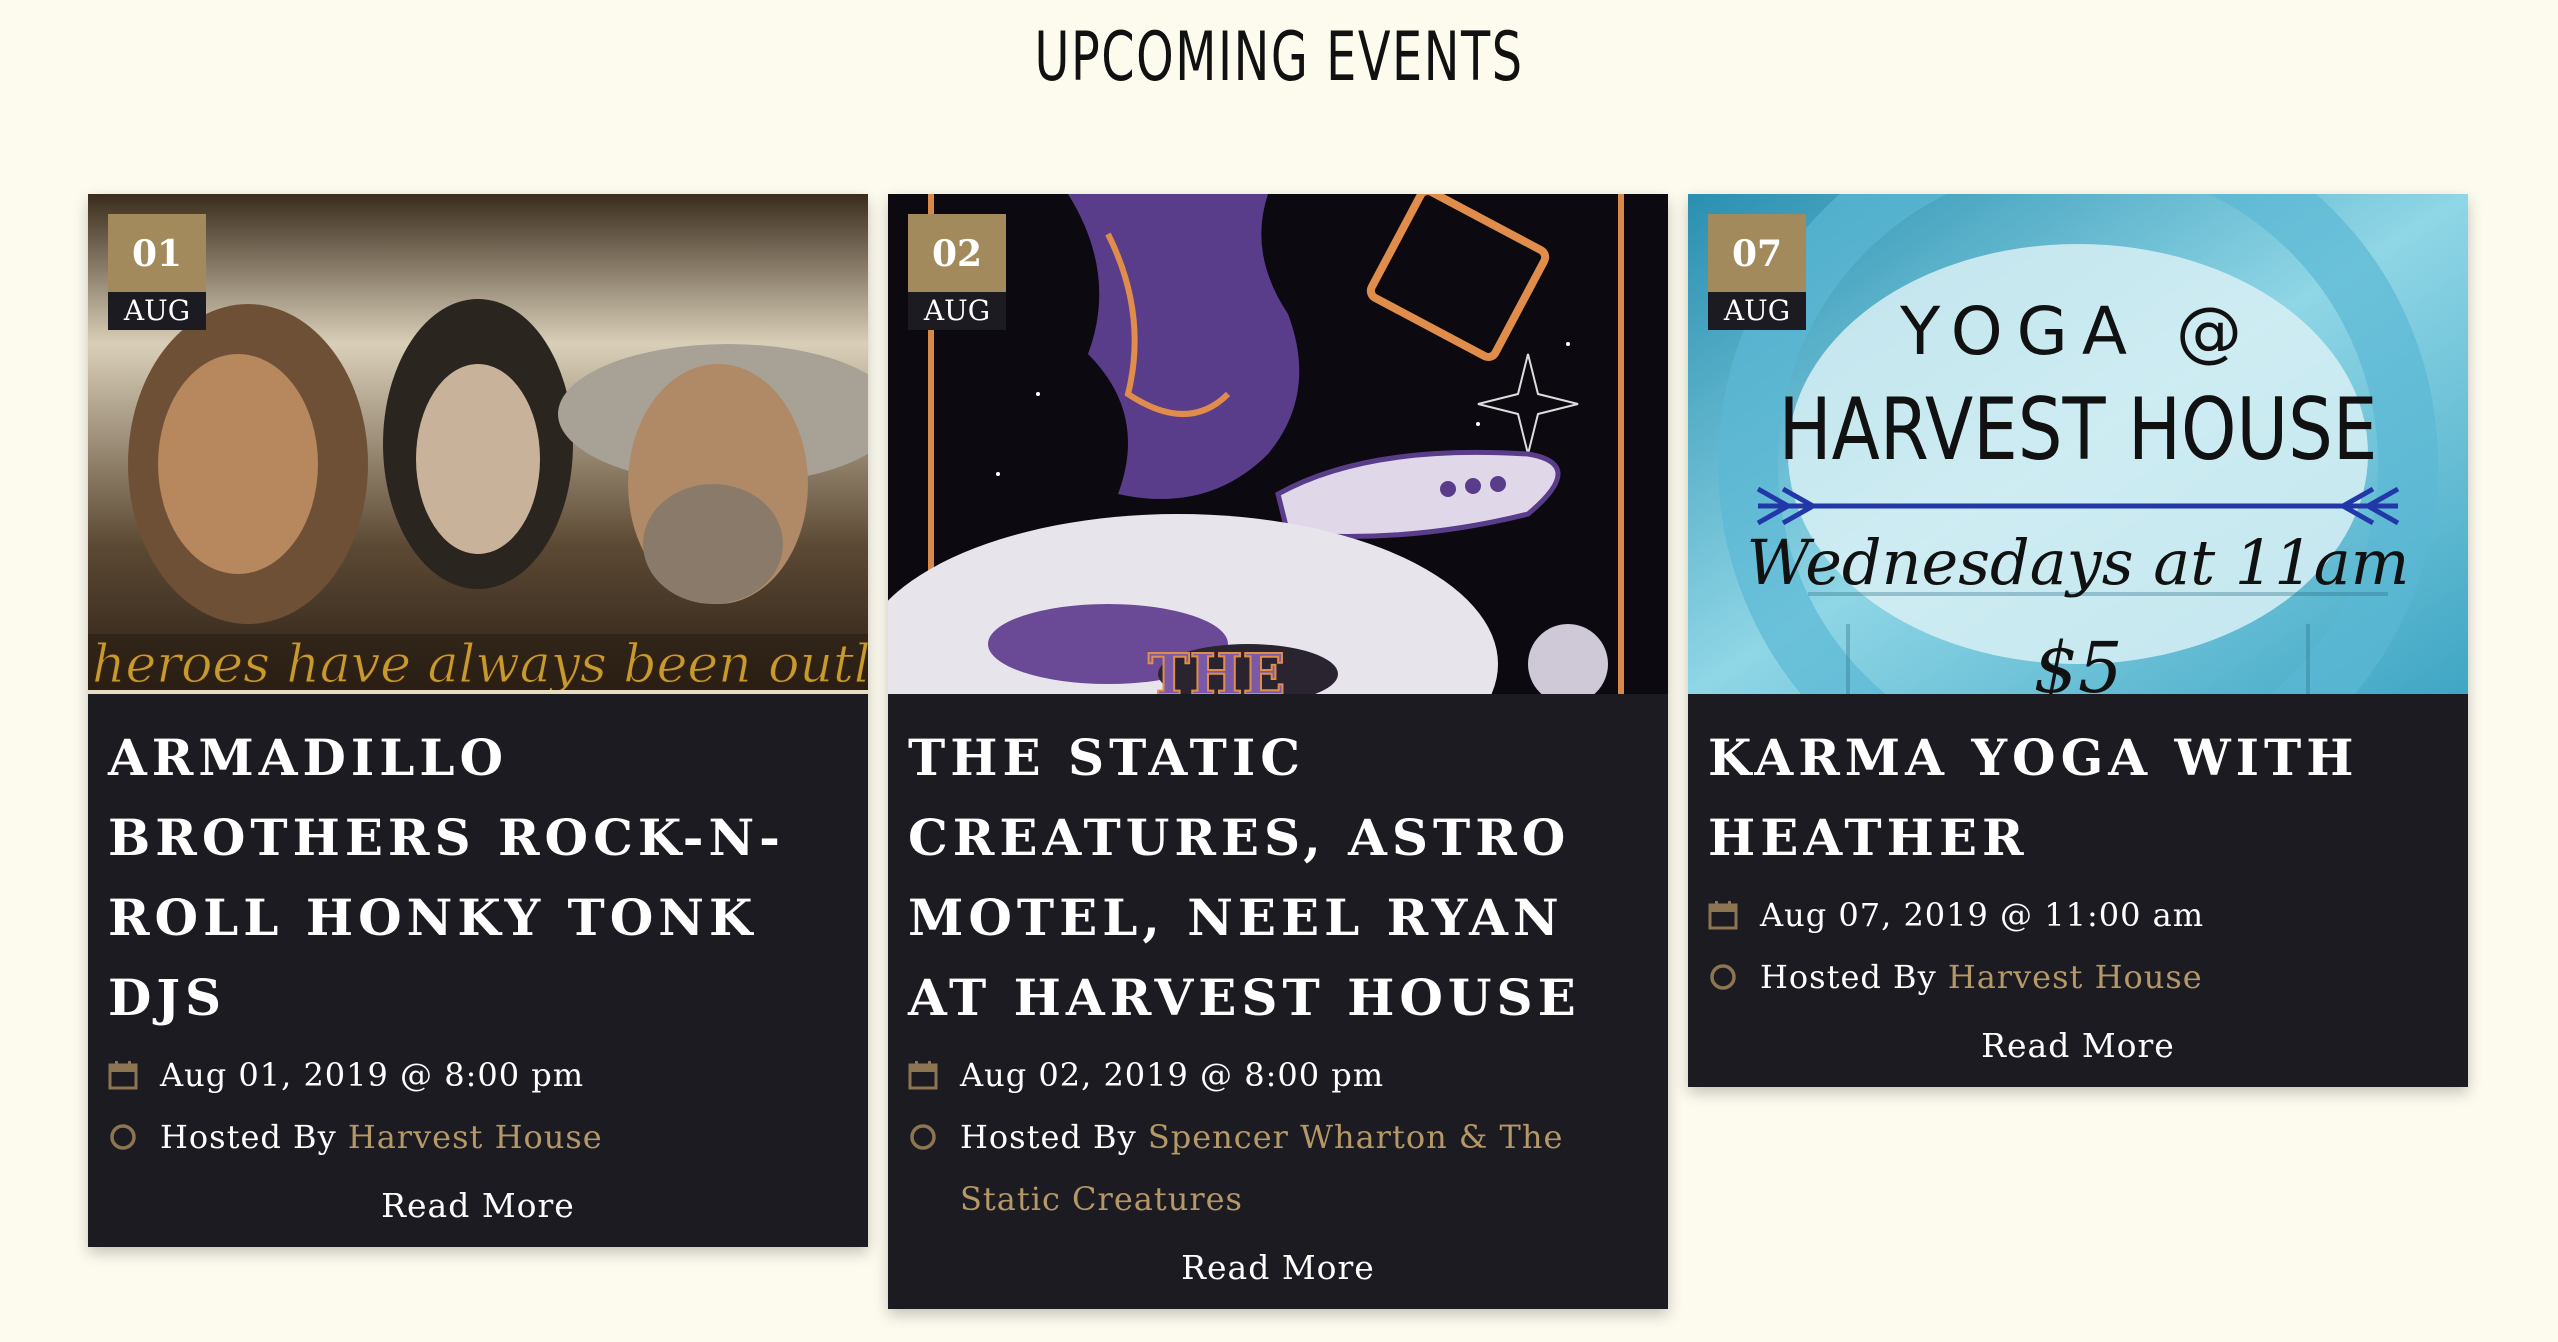 The image size is (2558, 1342). I want to click on badge-day: 02, so click(957, 253).